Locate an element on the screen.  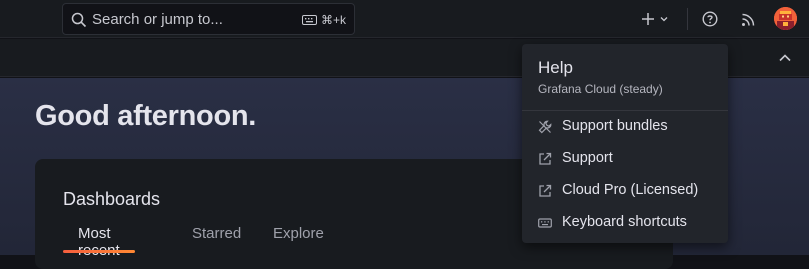
tab-label: Explore is located at coordinates (298, 233).